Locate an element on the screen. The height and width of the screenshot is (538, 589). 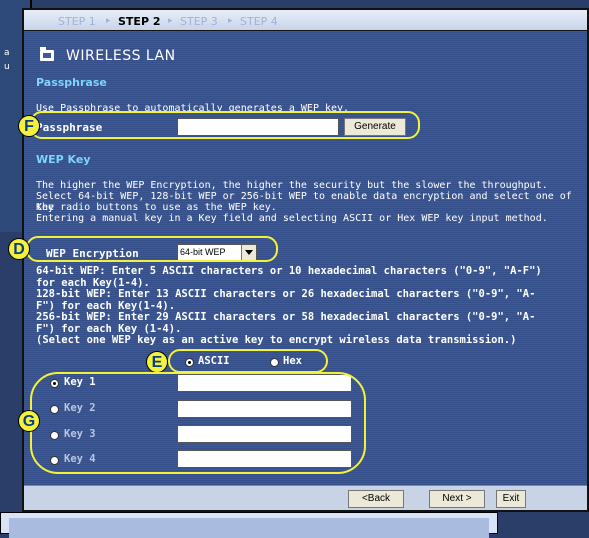
next-button: Next > is located at coordinates (457, 499).